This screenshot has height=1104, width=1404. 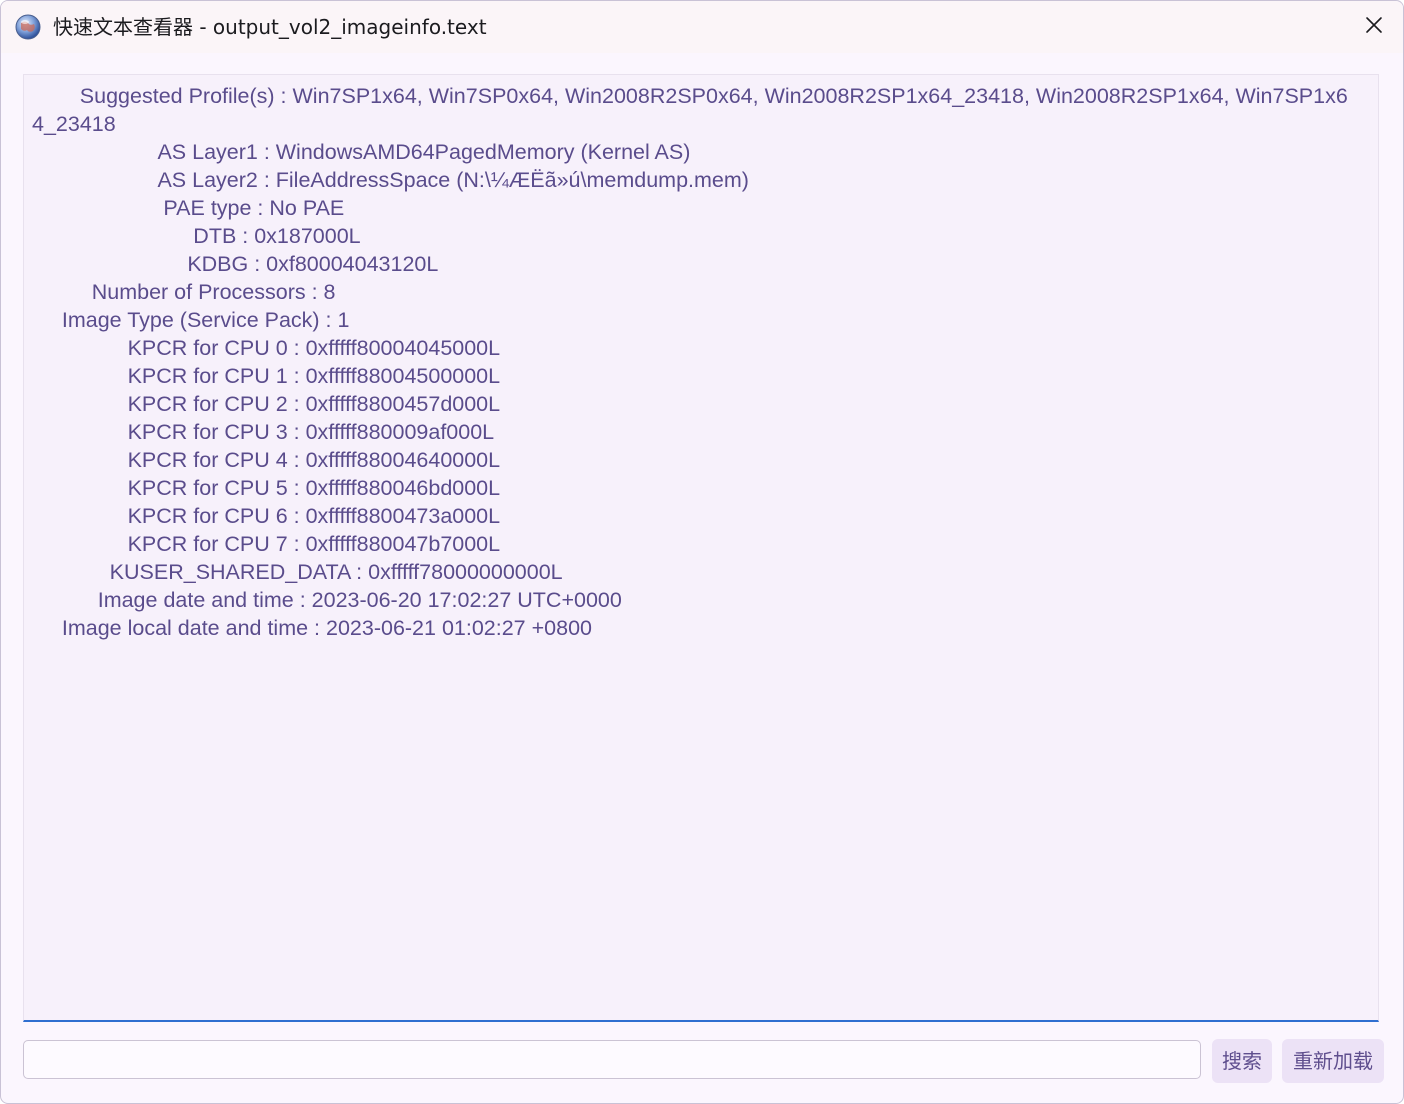 I want to click on globe-app-icon, so click(x=28, y=27).